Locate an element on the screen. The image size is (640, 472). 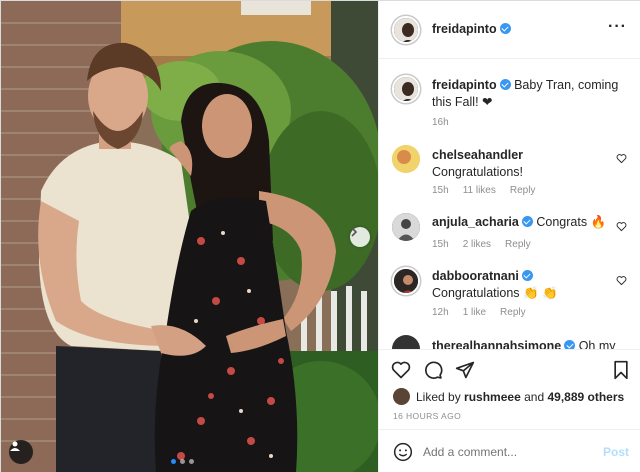
likes-summary: Liked by rushmeee and 49,889 others is located at coordinates (508, 396).